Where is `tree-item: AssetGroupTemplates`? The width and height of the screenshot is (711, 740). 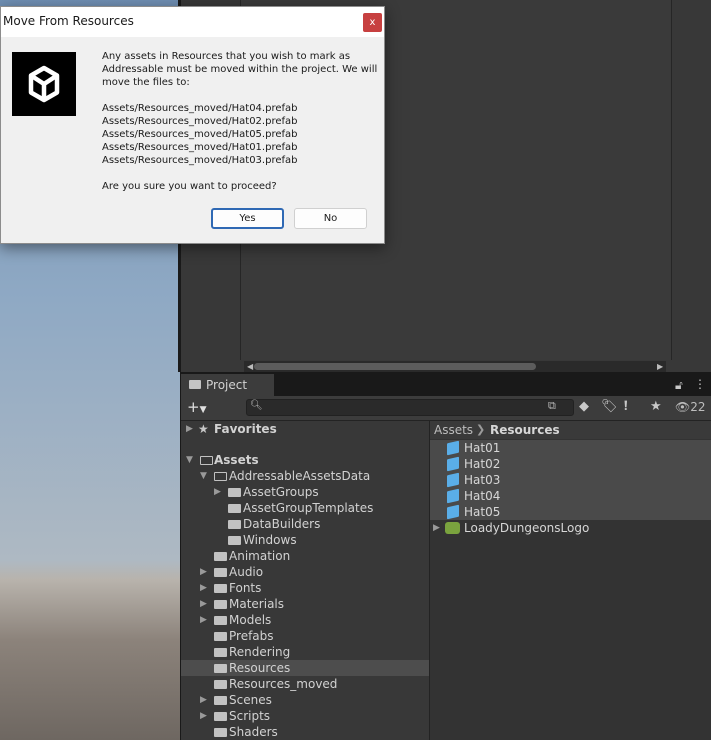
tree-item: AssetGroupTemplates is located at coordinates (305, 508).